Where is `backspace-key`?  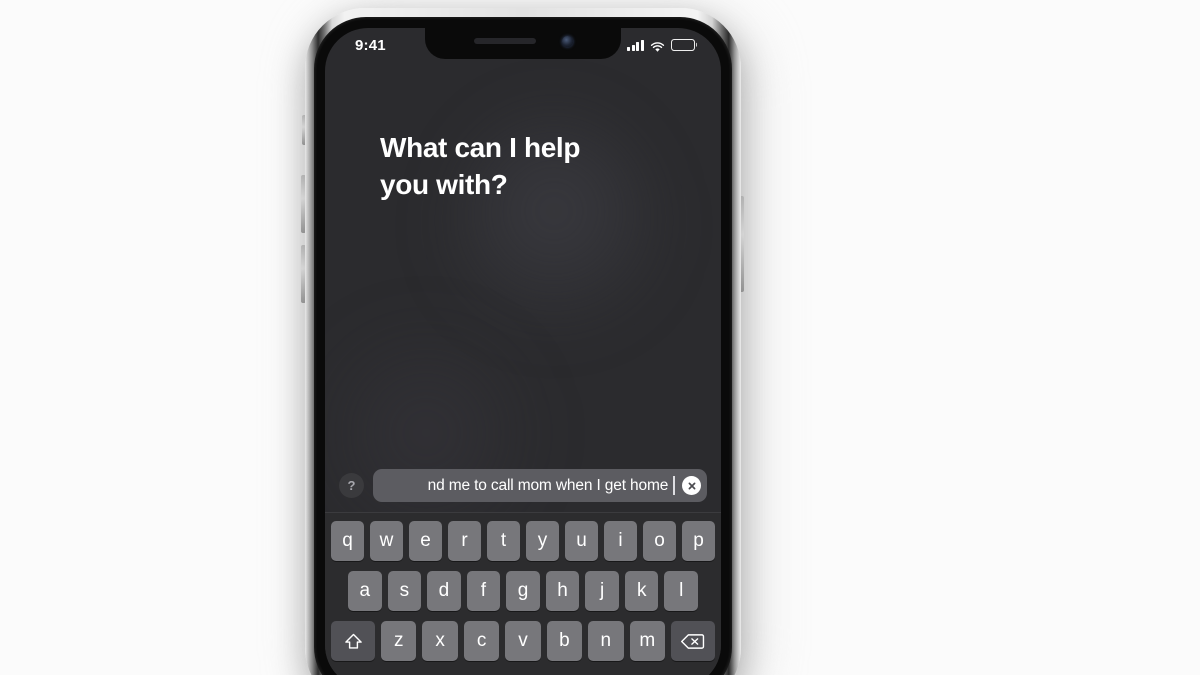 backspace-key is located at coordinates (692, 641).